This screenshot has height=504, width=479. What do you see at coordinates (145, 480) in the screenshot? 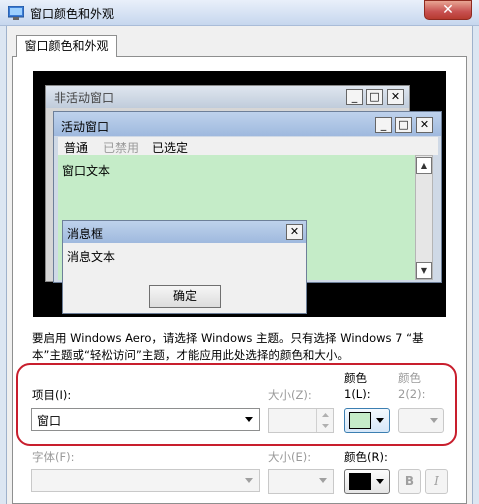
I see `font-select` at bounding box center [145, 480].